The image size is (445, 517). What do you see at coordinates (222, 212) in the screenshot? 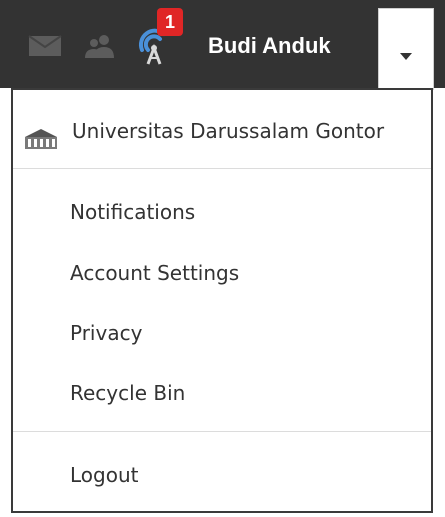
I see `menu-item-notifications: Notifications` at bounding box center [222, 212].